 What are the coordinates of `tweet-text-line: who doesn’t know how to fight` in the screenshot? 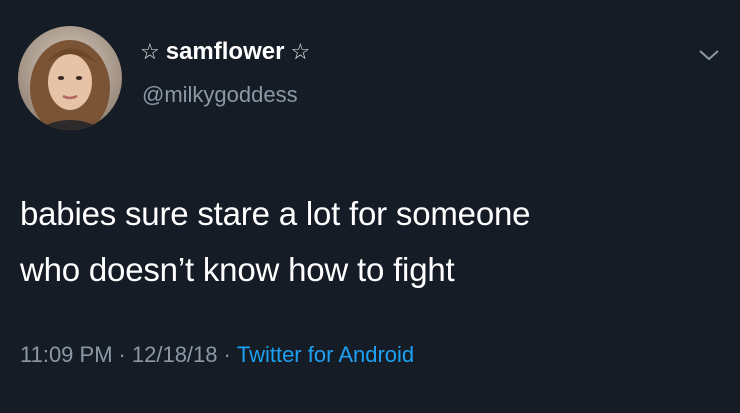 It's located at (237, 269).